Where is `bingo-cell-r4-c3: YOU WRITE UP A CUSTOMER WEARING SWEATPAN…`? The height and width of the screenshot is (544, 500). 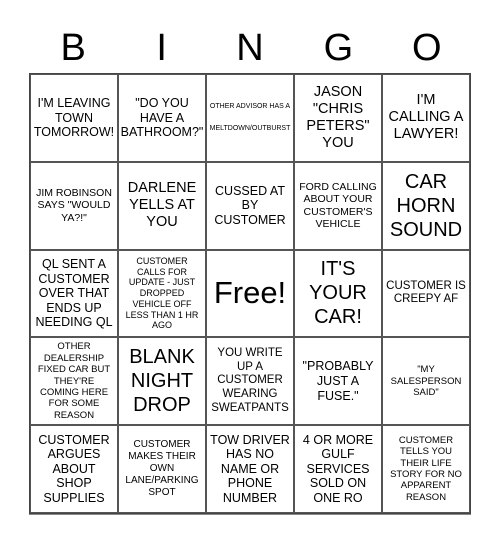 bingo-cell-r4-c3: YOU WRITE UP A CUSTOMER WEARING SWEATPAN… is located at coordinates (250, 381).